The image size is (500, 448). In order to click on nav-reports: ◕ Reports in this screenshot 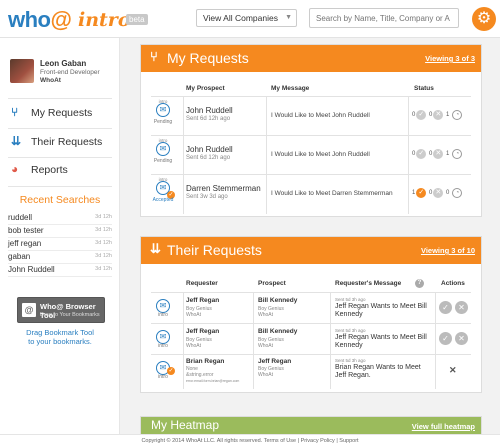, I will do `click(60, 171)`.